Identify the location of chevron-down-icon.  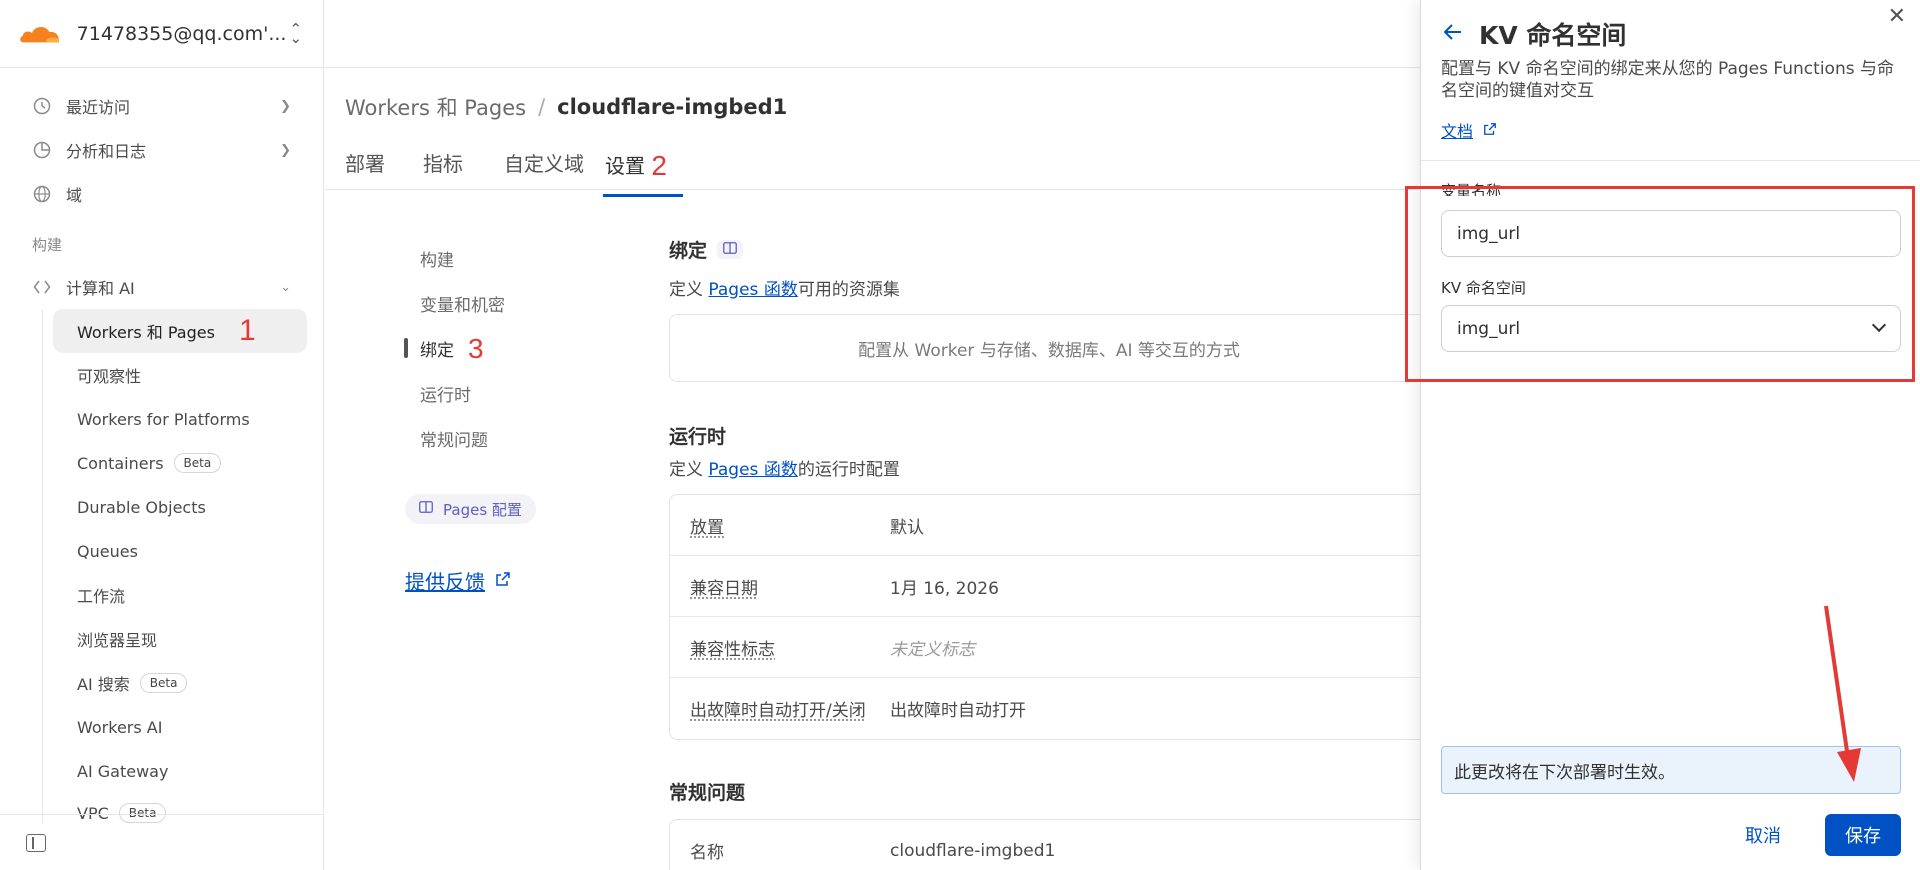
(1879, 325).